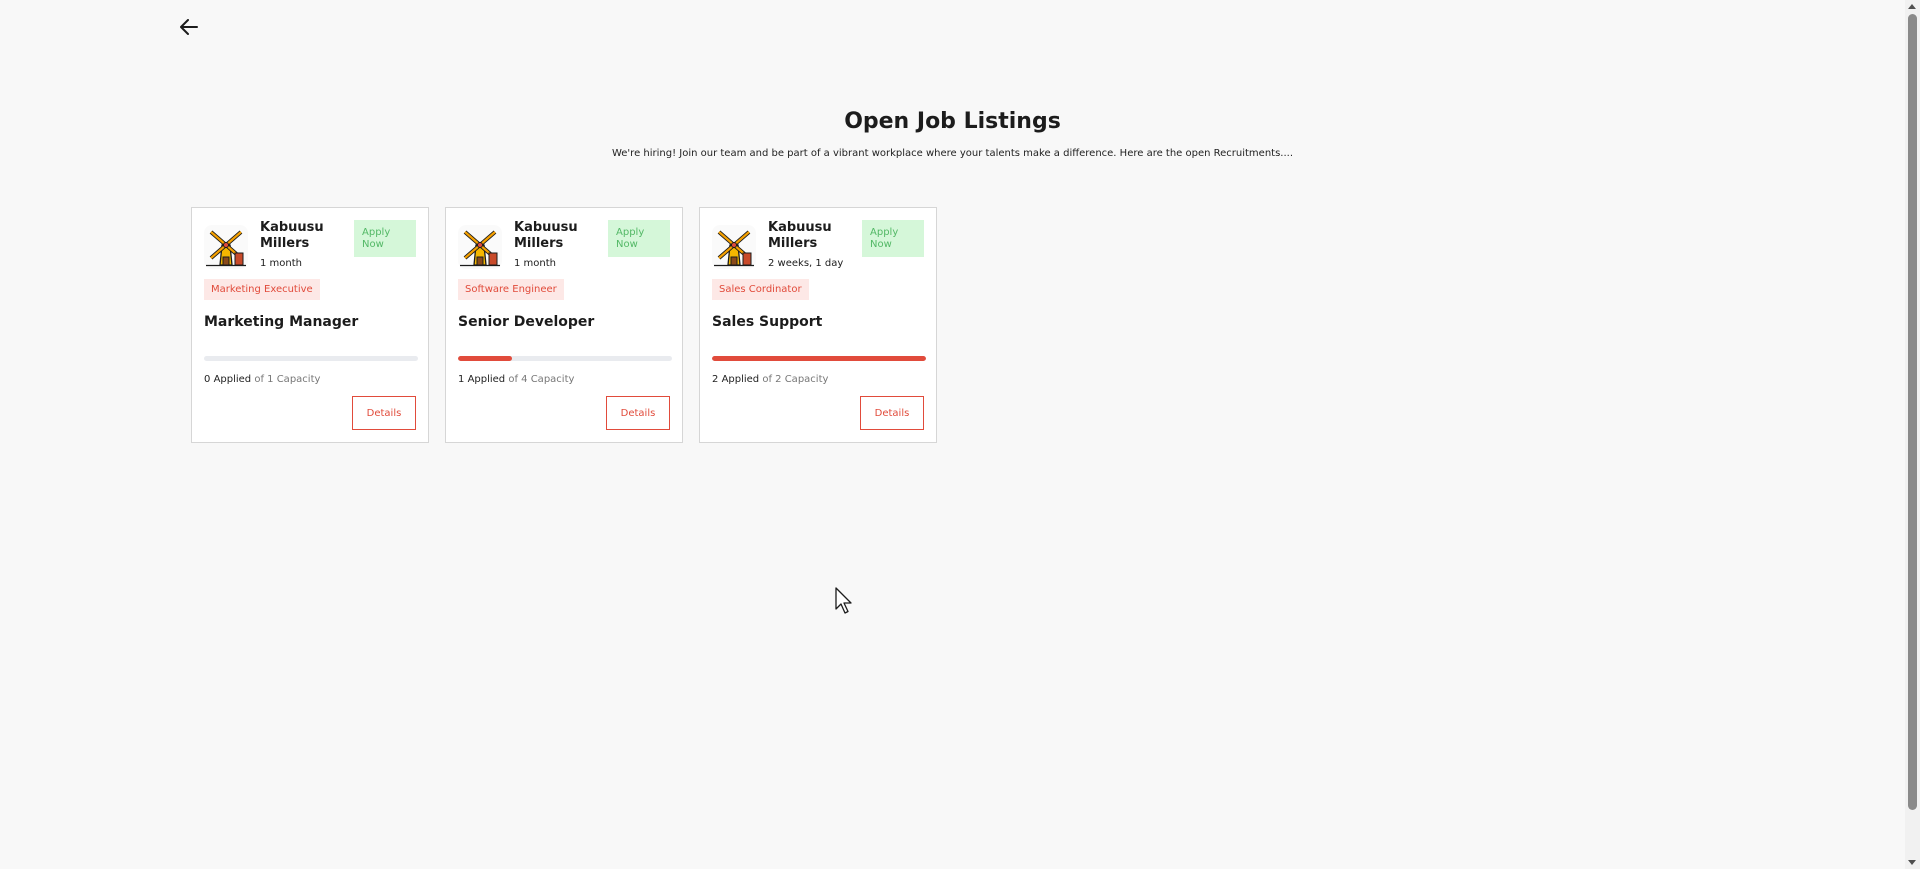 The width and height of the screenshot is (1920, 869). I want to click on job-category-tag: Software Engineer, so click(511, 289).